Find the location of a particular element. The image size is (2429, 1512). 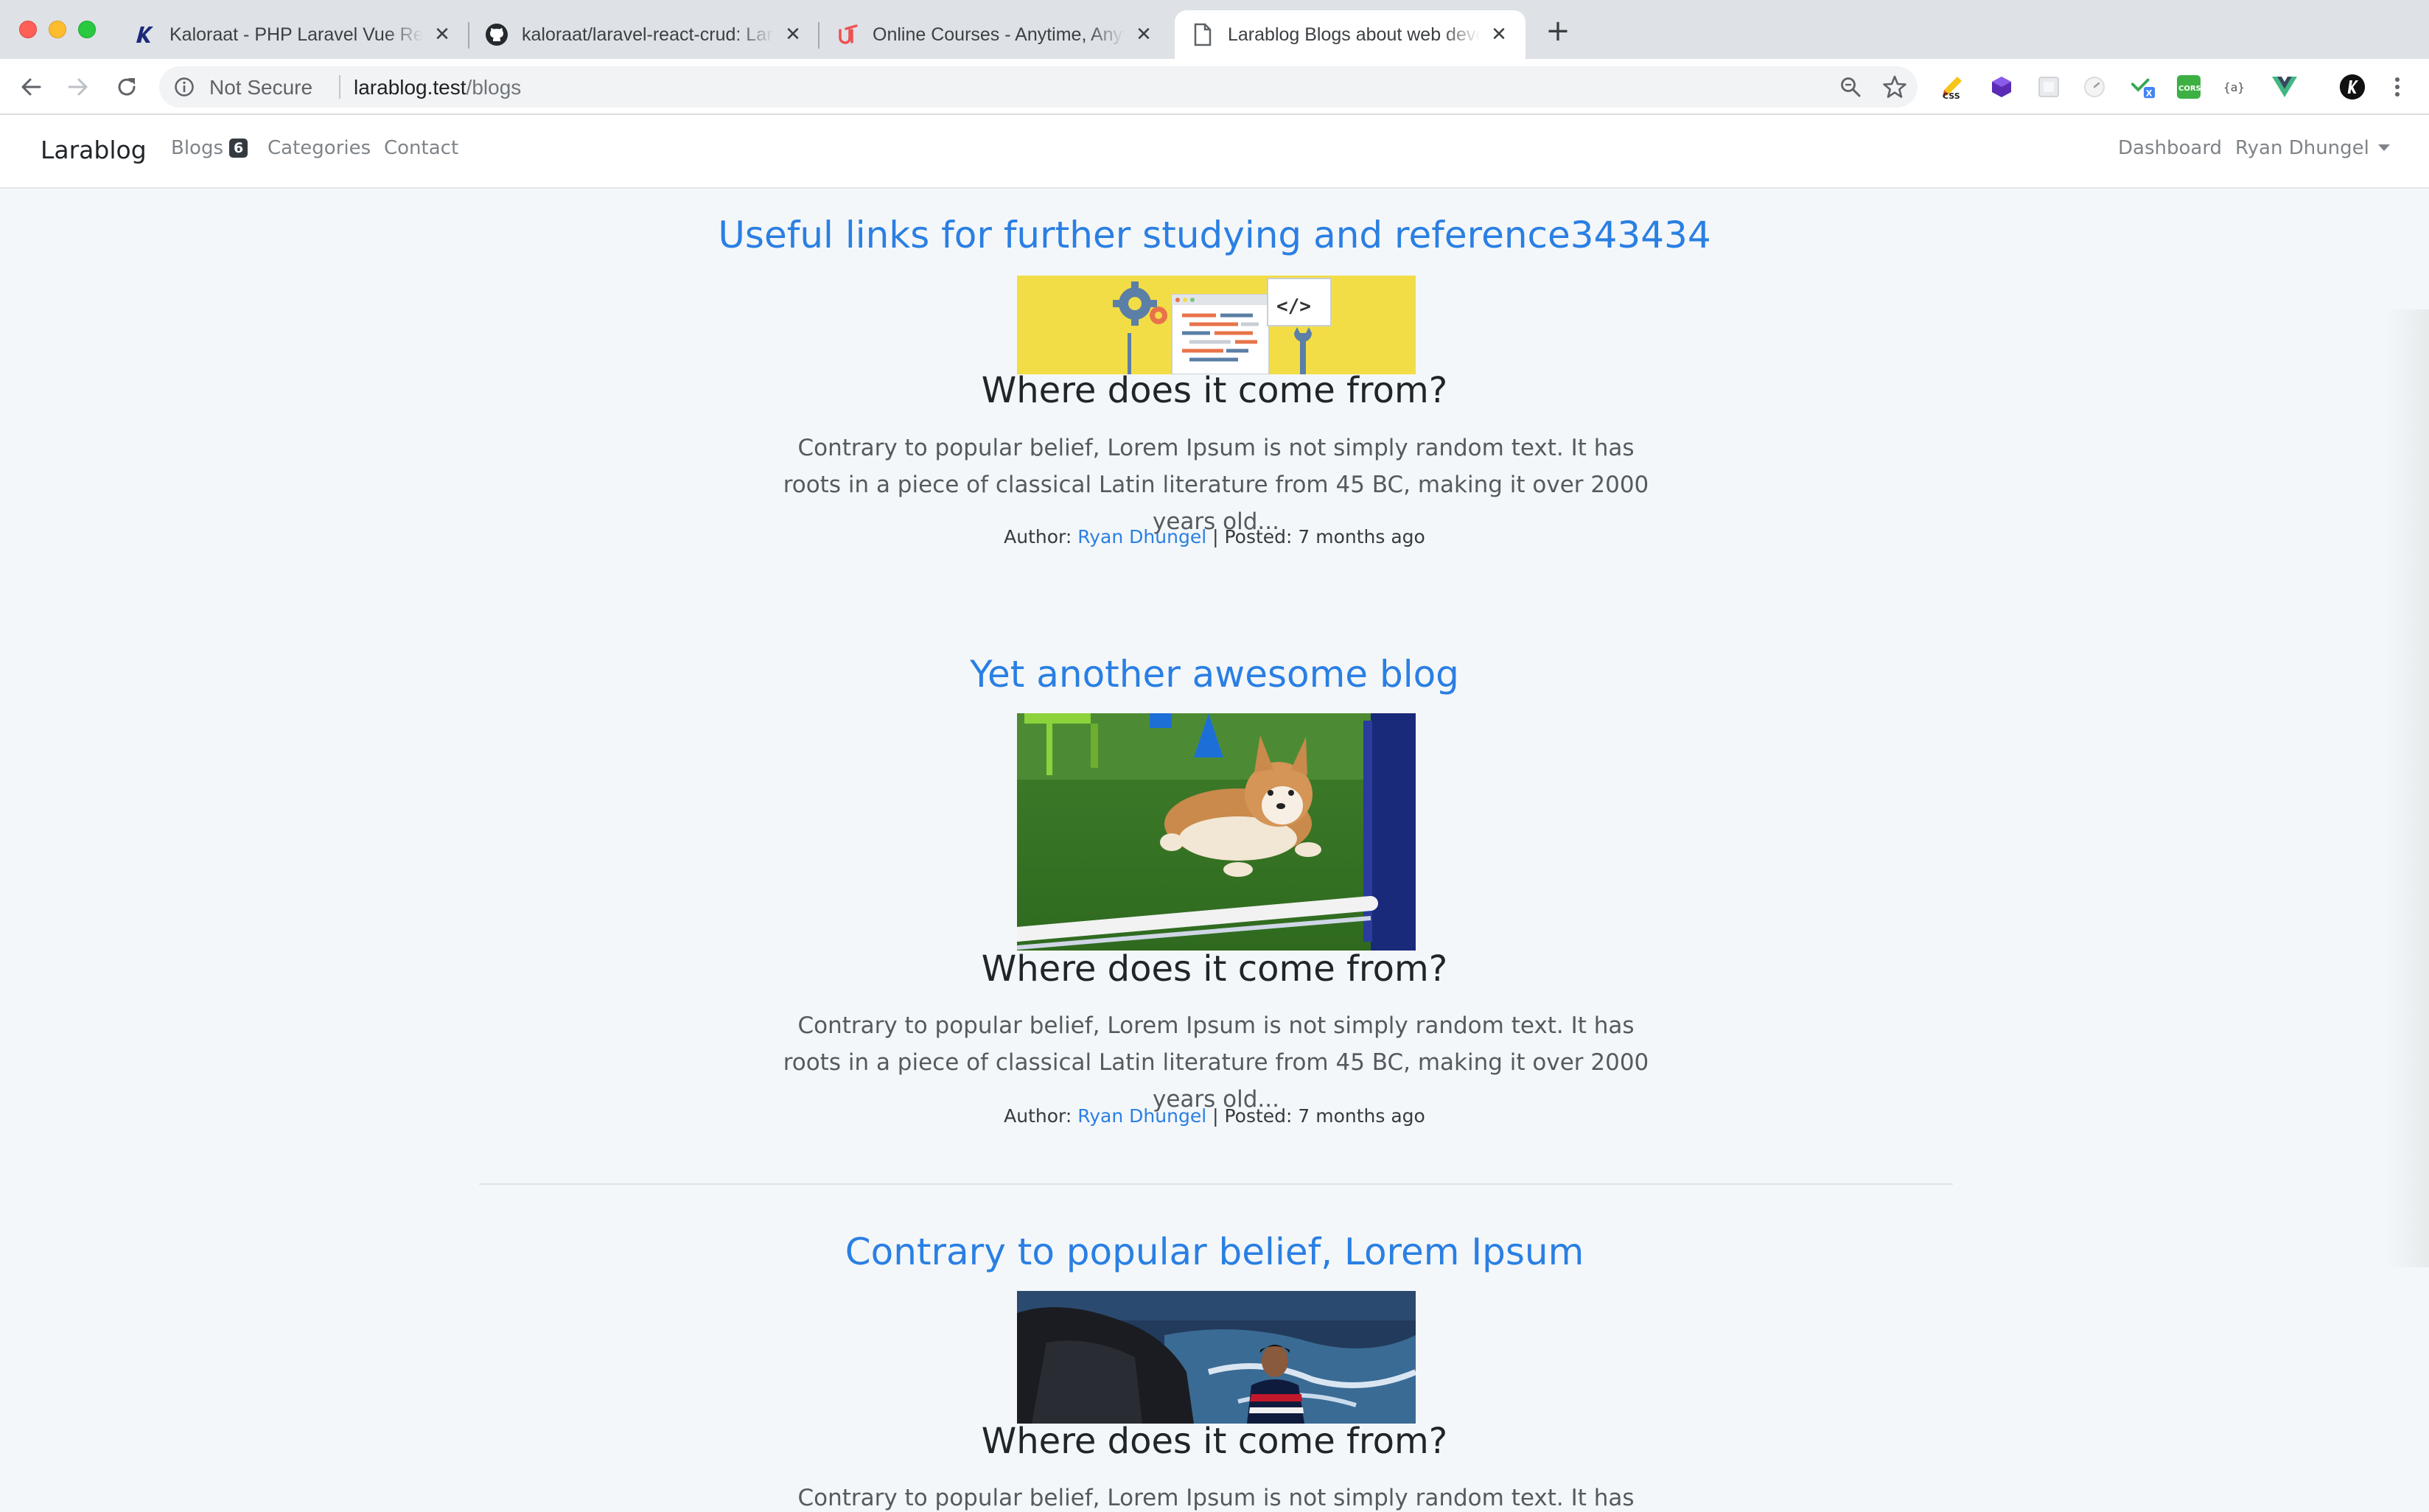

url-separator is located at coordinates (340, 87).